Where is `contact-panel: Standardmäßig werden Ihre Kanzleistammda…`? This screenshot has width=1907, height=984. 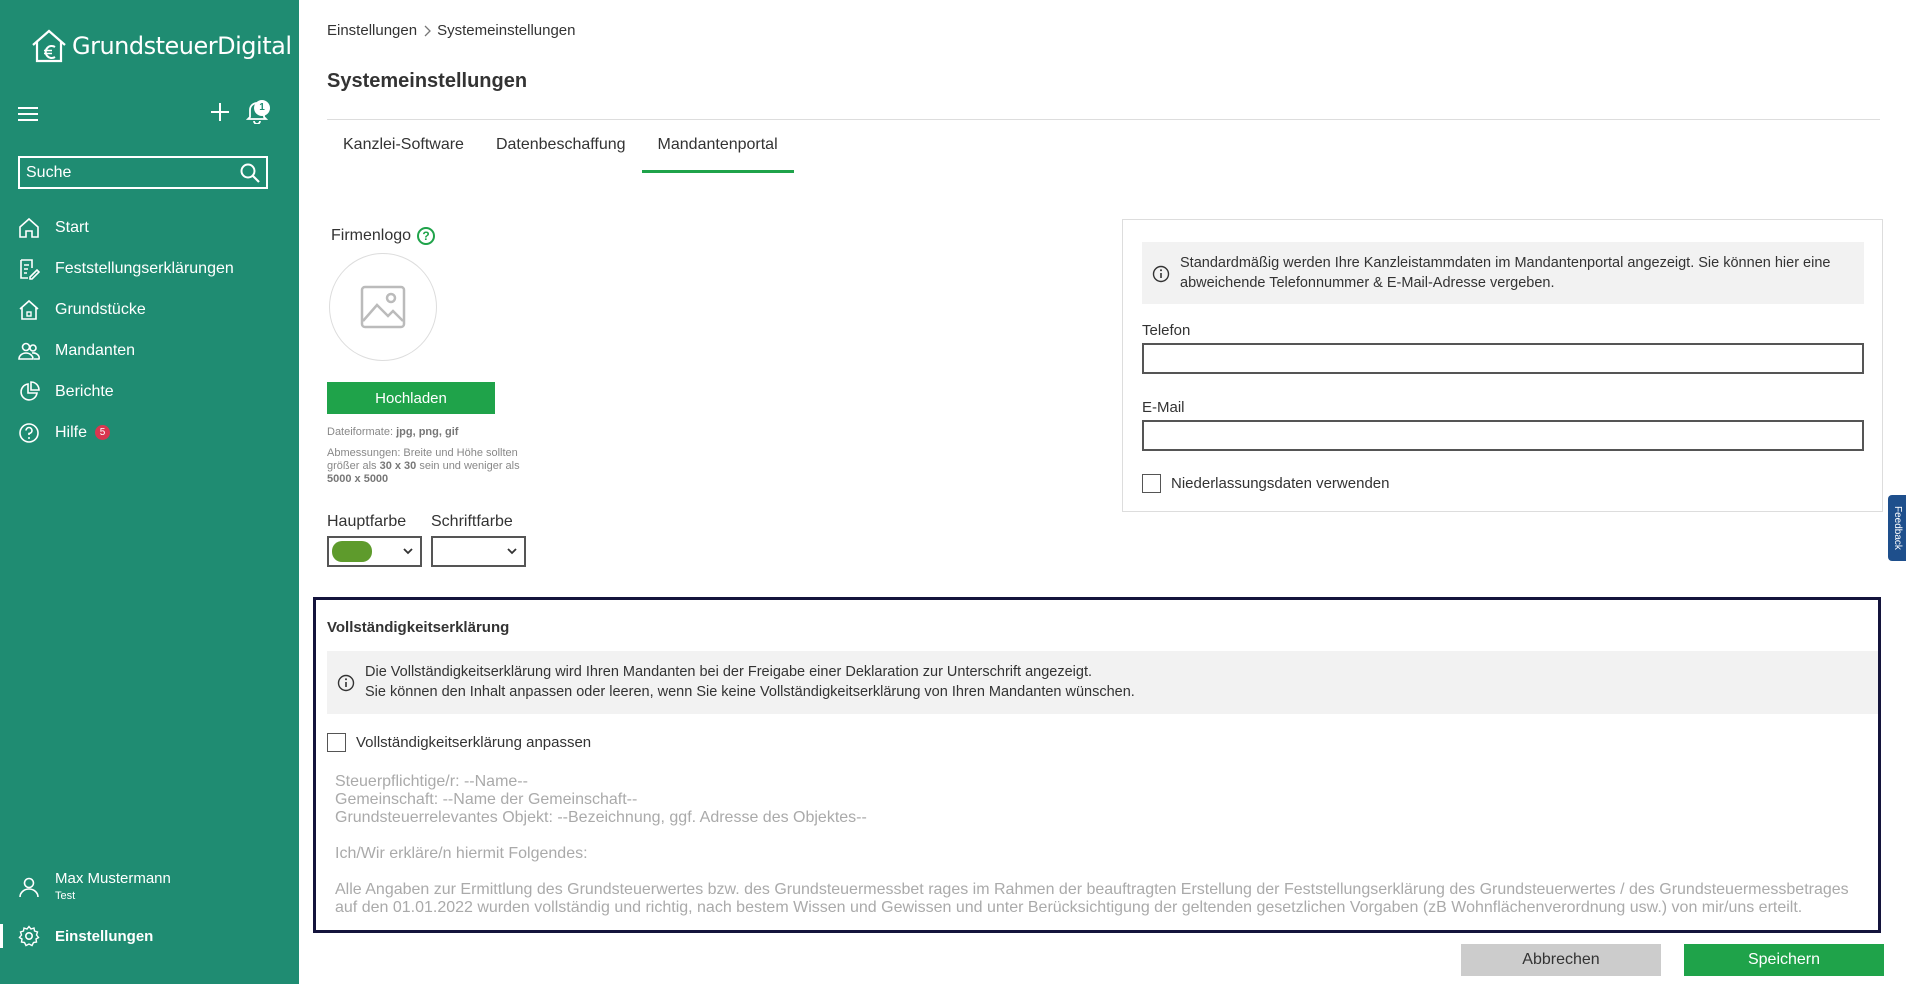 contact-panel: Standardmäßig werden Ihre Kanzleistammda… is located at coordinates (1502, 365).